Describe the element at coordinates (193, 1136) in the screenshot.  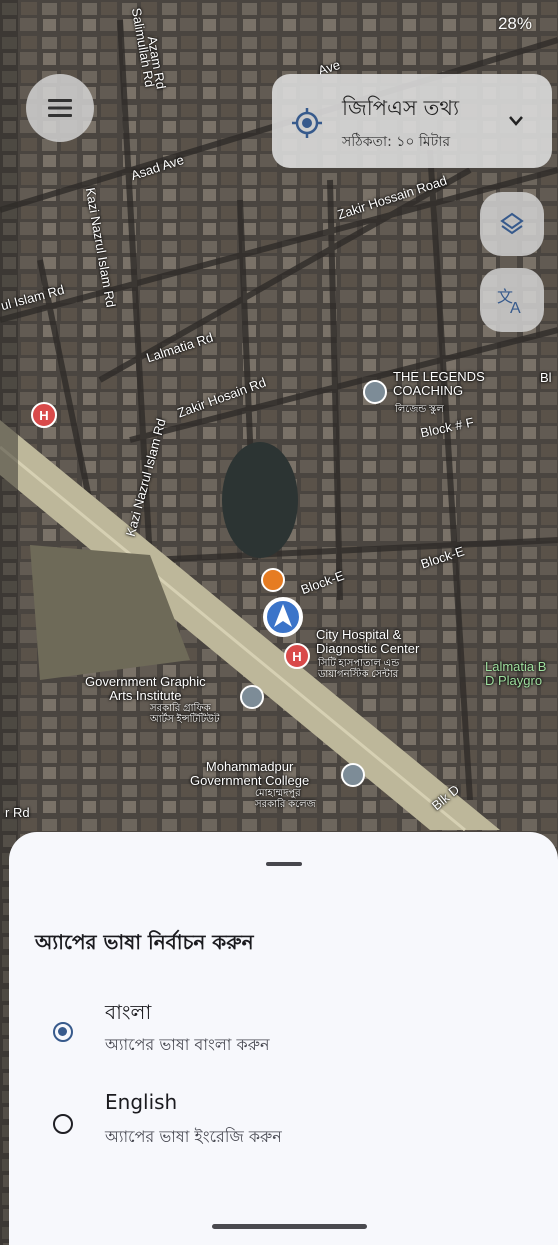
I see `option-description: অ্যাপের ভাষা ইংরেজি করুন` at that location.